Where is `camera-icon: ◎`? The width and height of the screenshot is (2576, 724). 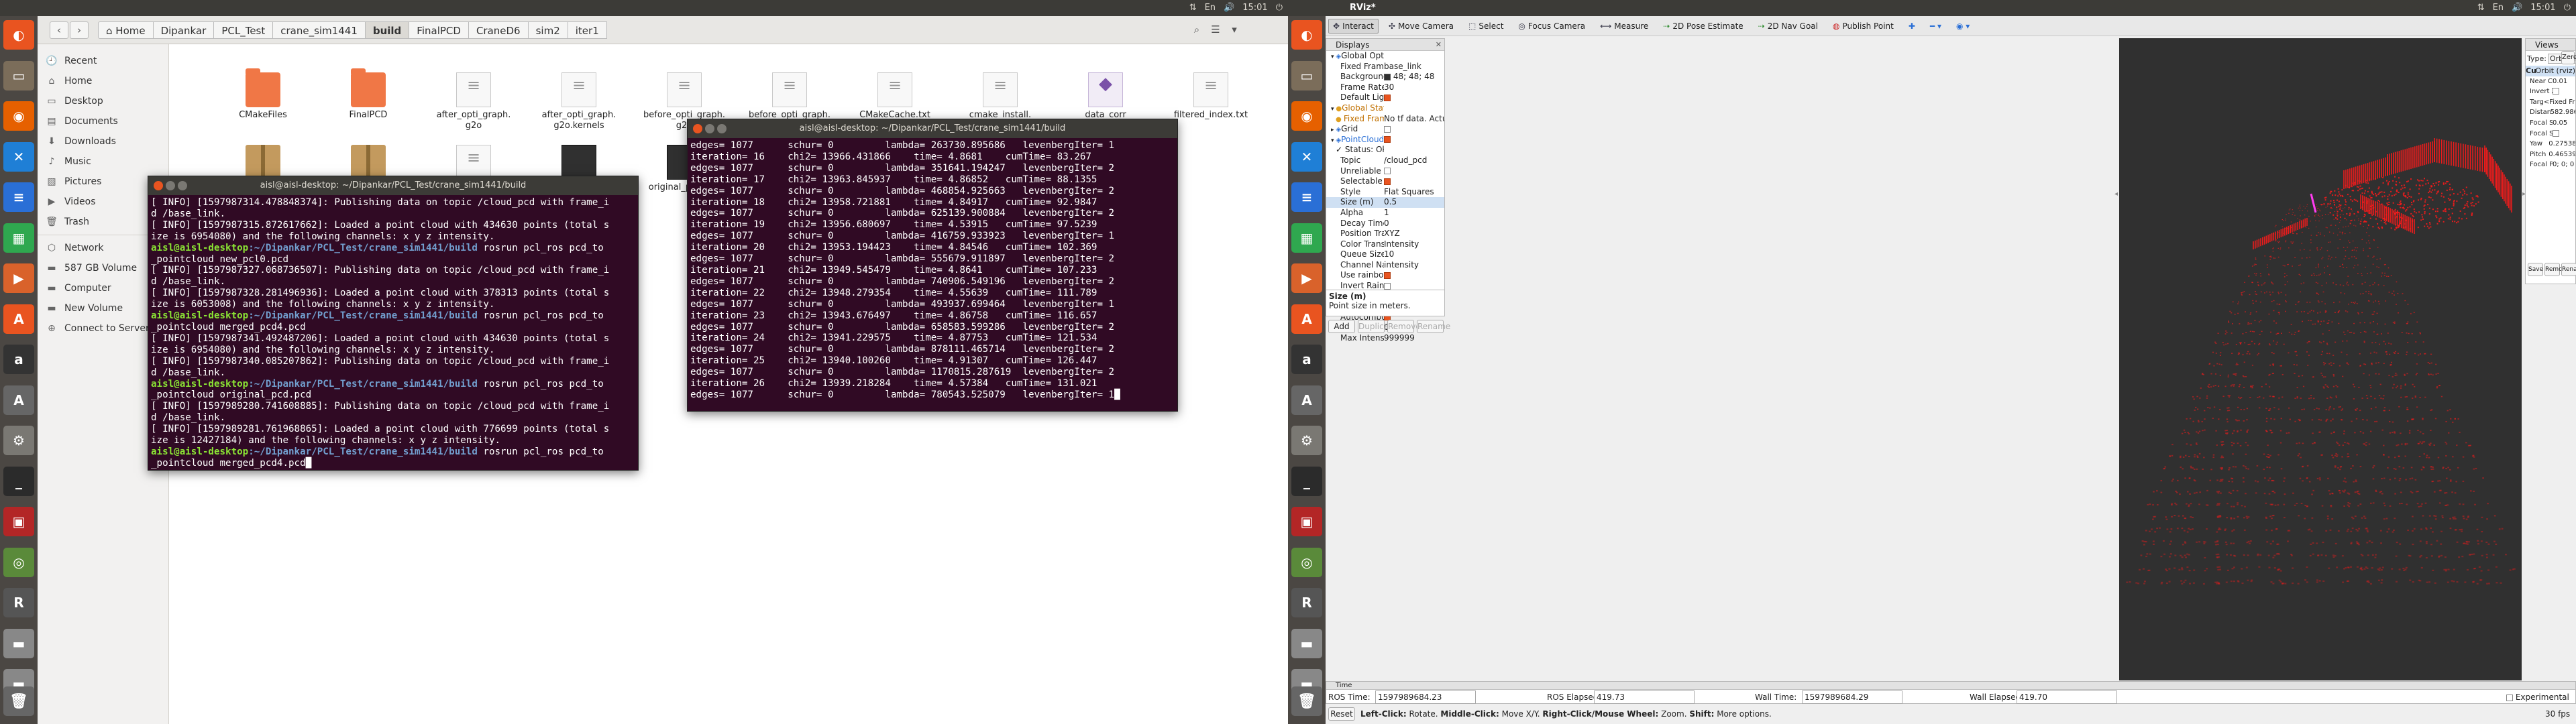
camera-icon: ◎ is located at coordinates (18, 562).